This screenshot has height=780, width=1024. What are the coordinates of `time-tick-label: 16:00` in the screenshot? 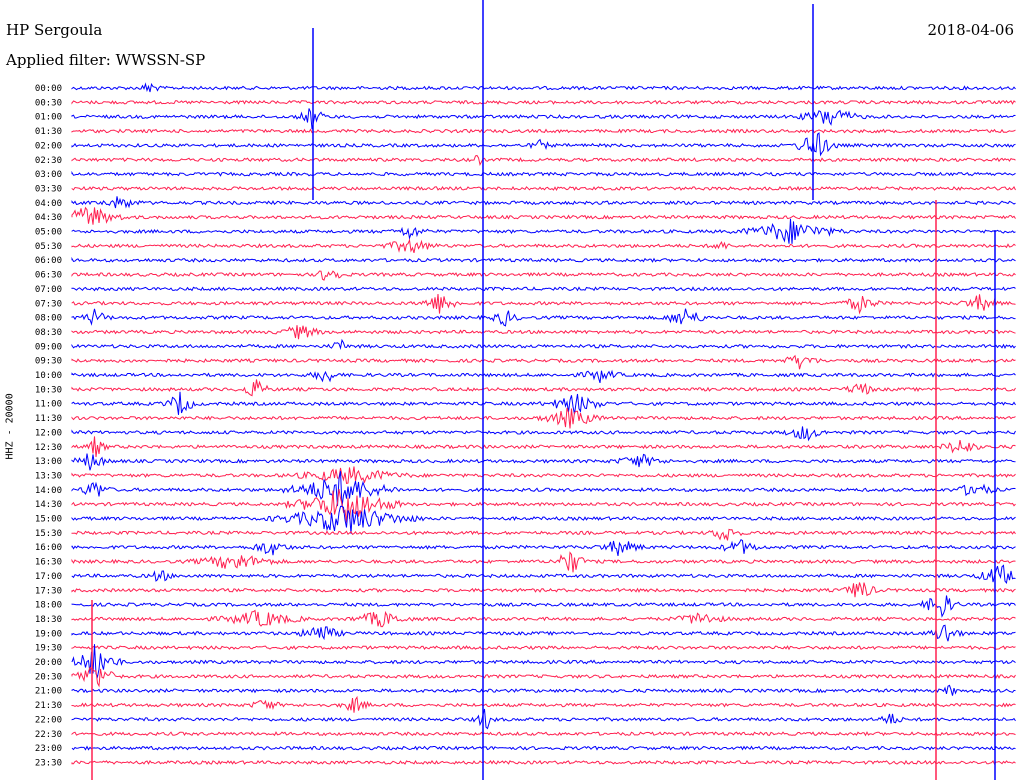 It's located at (48, 548).